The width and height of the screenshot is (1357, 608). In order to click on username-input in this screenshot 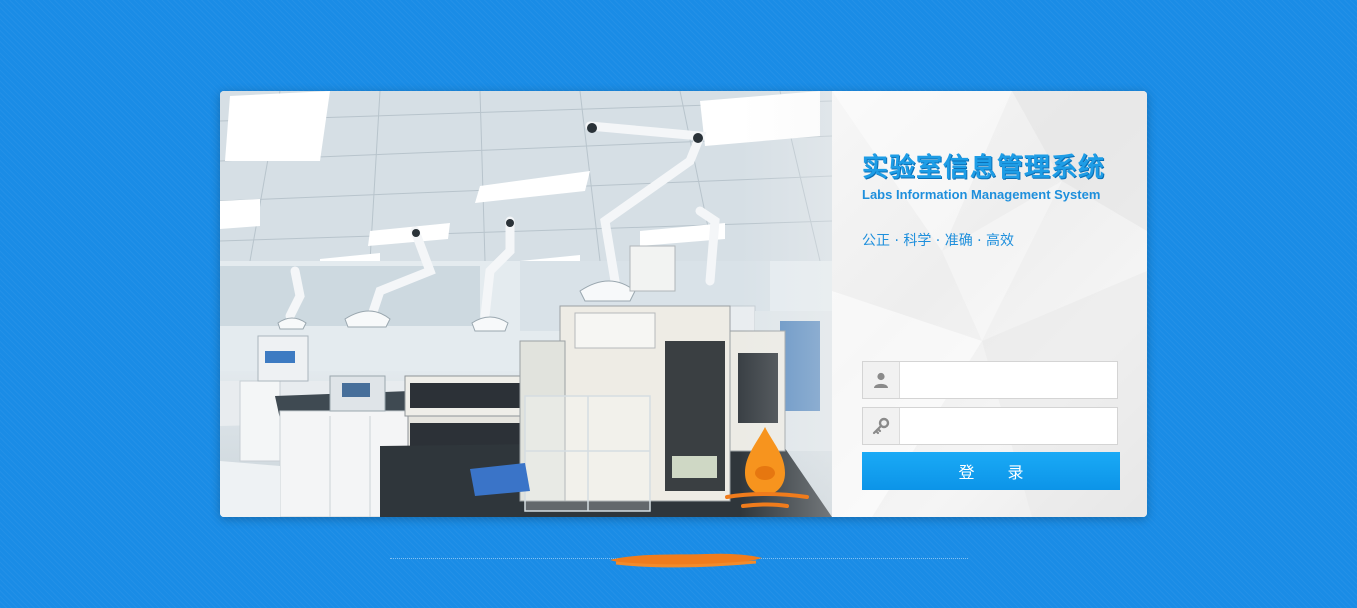, I will do `click(1008, 380)`.